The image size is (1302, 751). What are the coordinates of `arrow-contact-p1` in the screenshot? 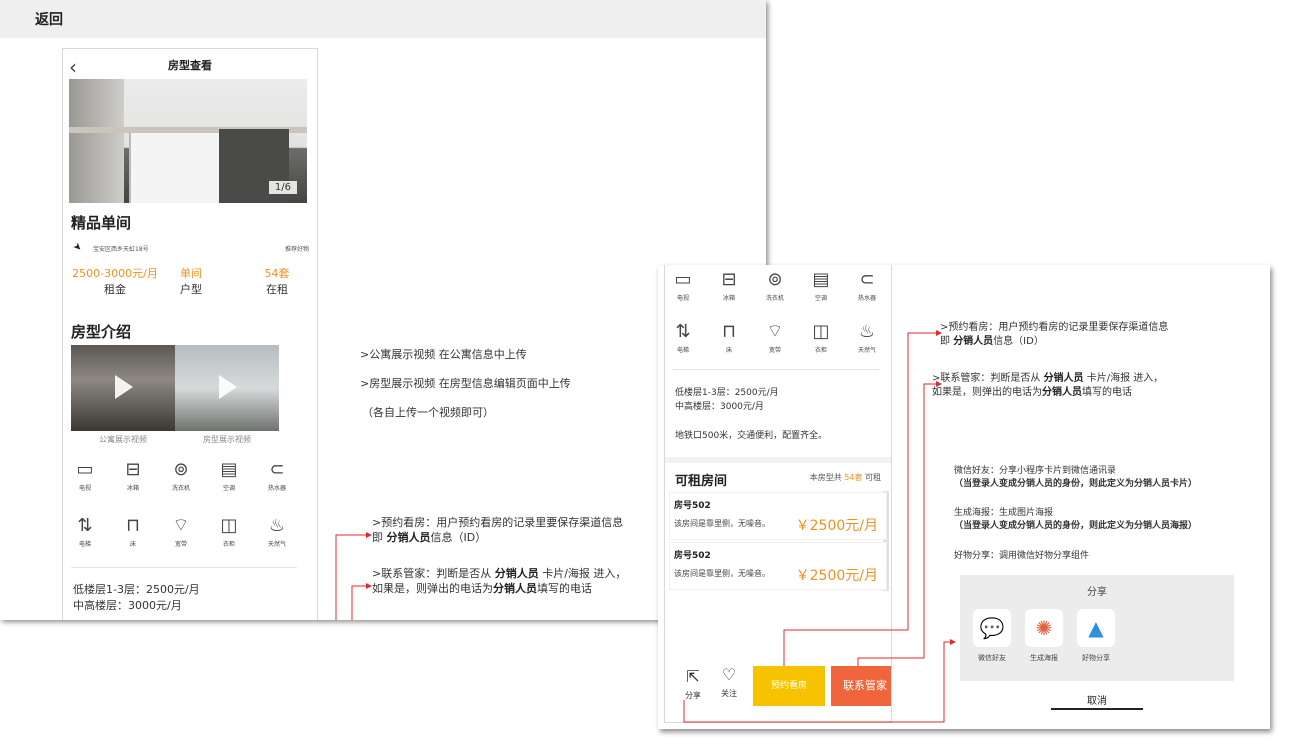 It's located at (359, 602).